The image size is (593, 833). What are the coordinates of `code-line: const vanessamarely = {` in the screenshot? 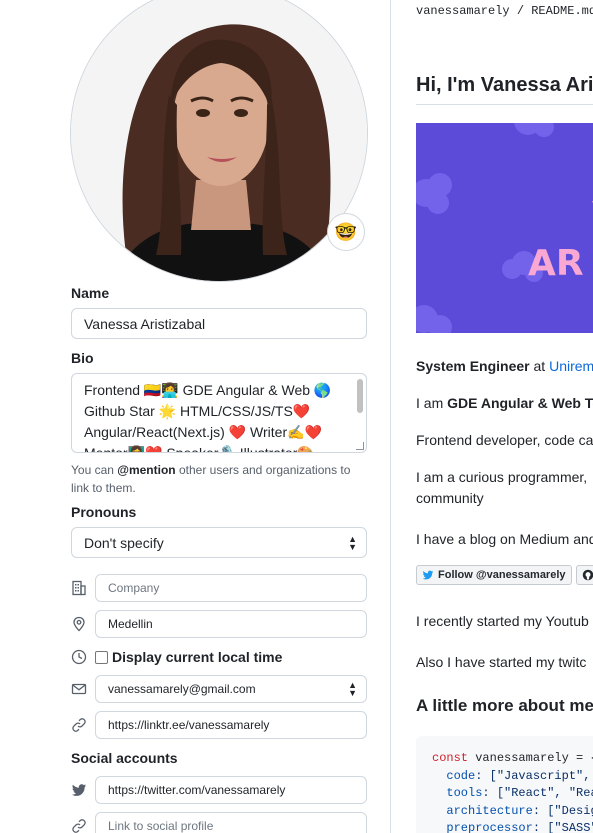 It's located at (512, 759).